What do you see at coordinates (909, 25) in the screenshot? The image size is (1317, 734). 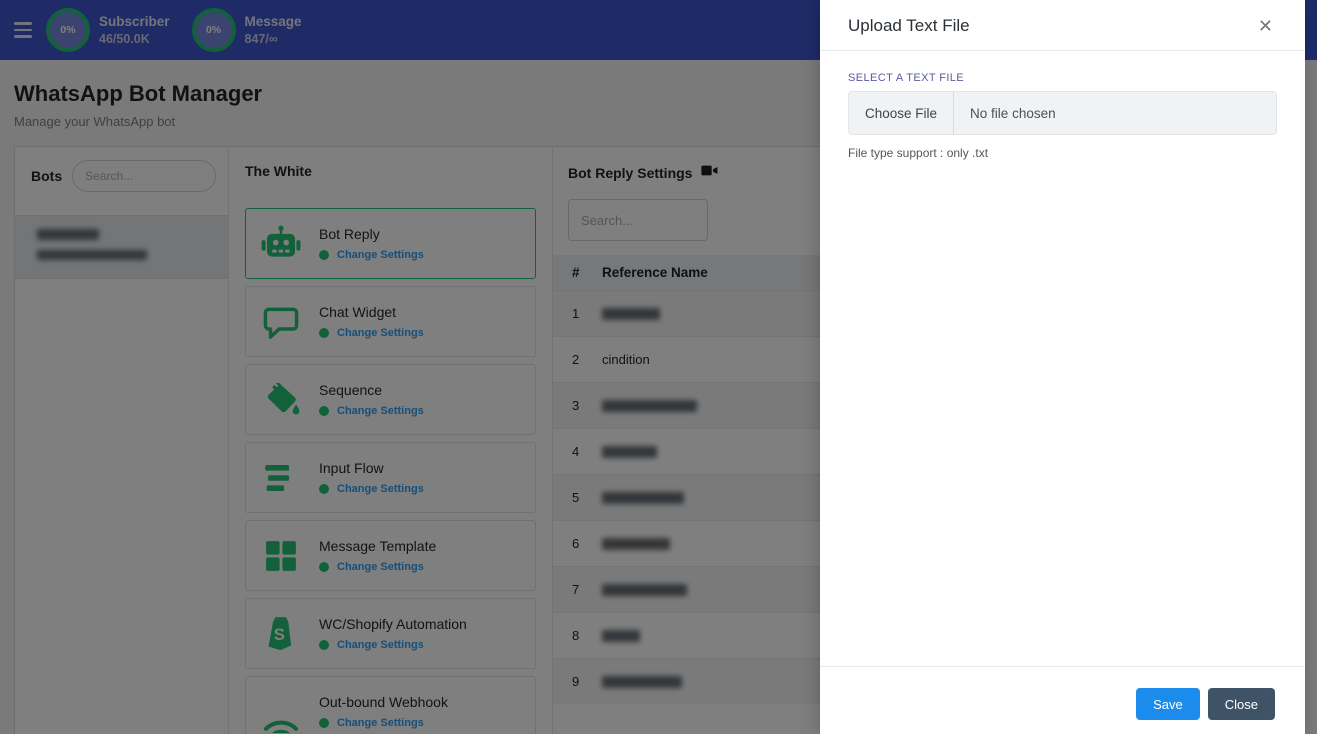 I see `modal-title: Upload Text File` at bounding box center [909, 25].